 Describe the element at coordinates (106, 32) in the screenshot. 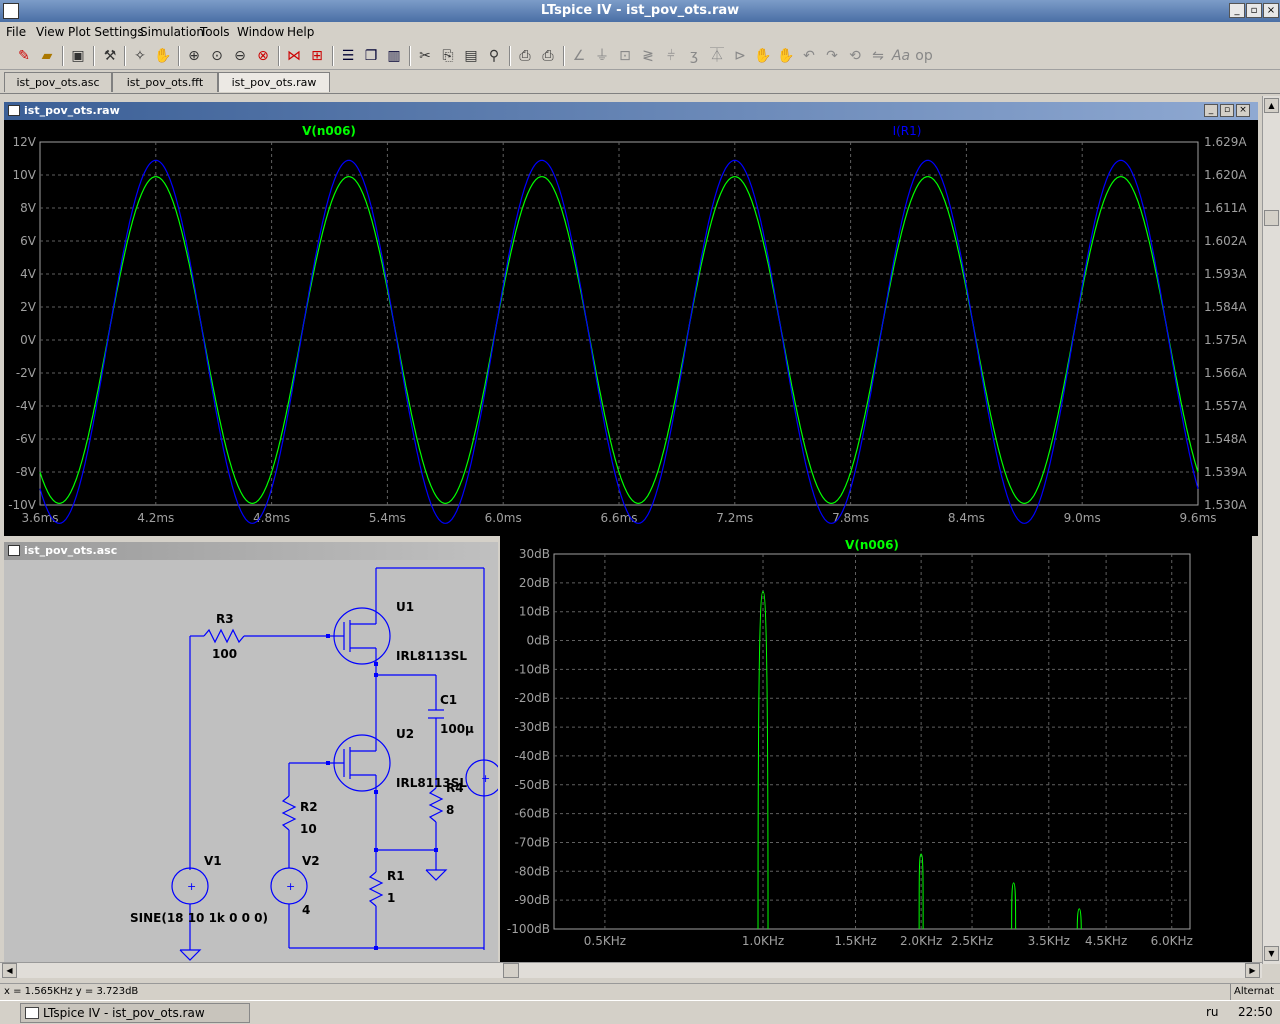

I see `menu-plot-settings: Plot Settings` at that location.